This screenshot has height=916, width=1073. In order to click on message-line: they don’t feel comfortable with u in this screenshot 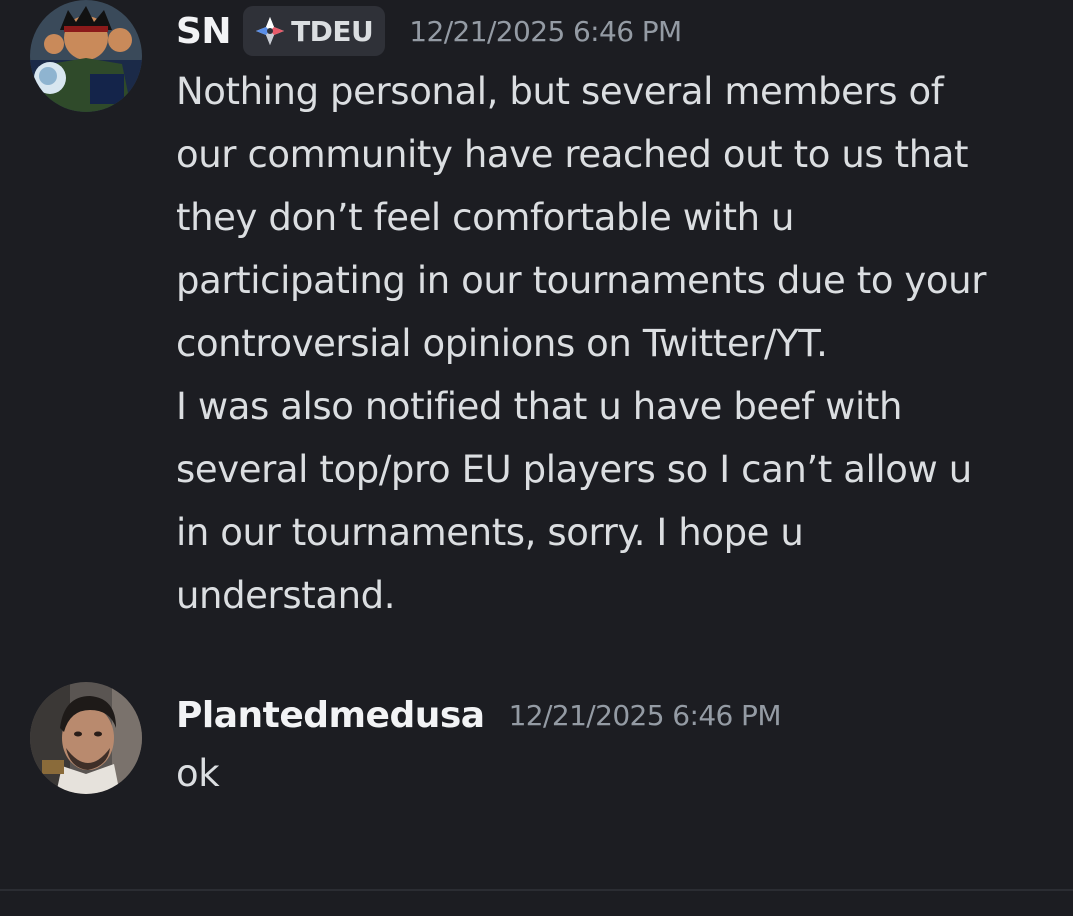, I will do `click(485, 217)`.